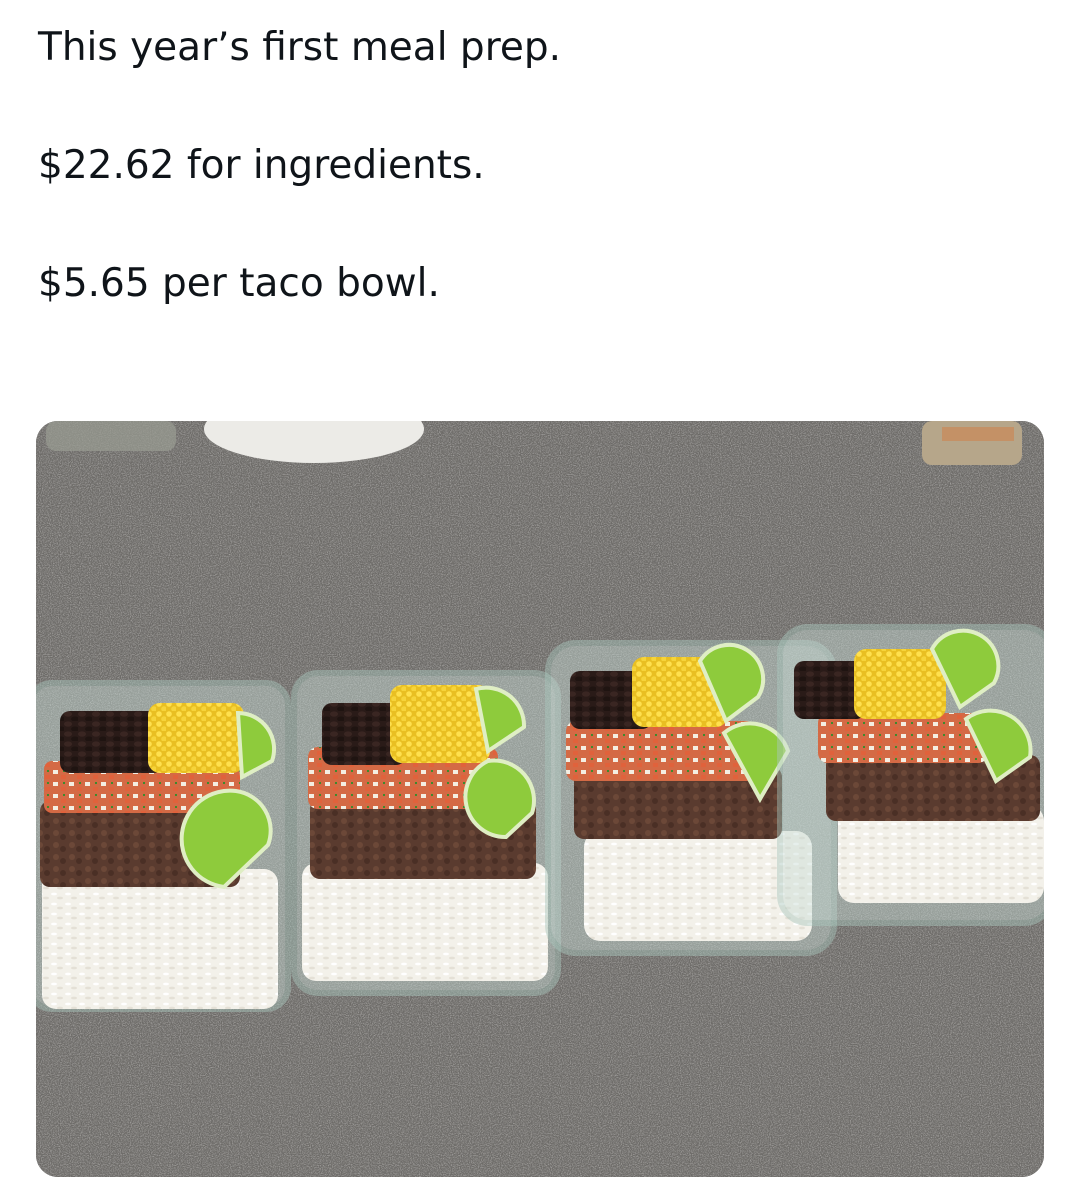 This screenshot has height=1200, width=1080. I want to click on post-line-3: $5.65 per taco bowl., so click(239, 283).